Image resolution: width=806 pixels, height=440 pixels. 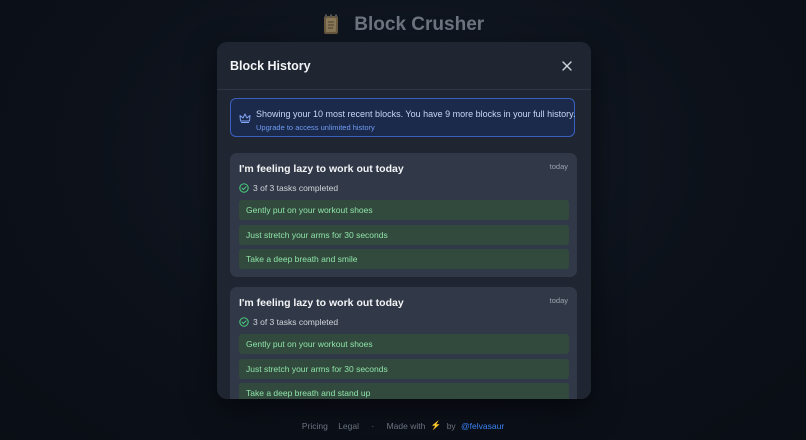 I want to click on upgrade-link: Upgrade to access unlimited history, so click(x=315, y=127).